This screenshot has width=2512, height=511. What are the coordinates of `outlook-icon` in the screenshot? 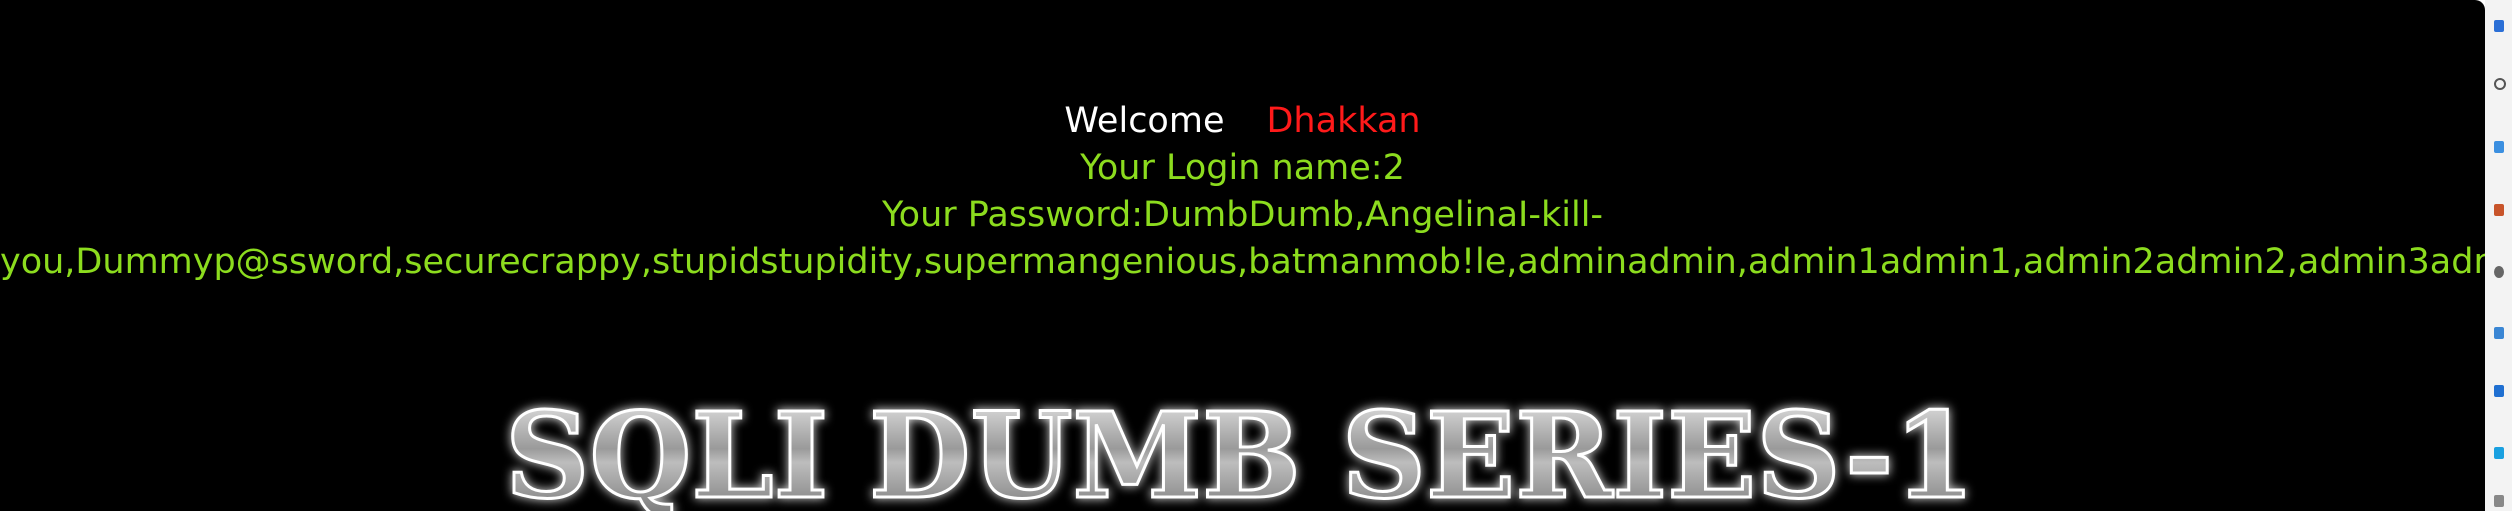 It's located at (2499, 391).